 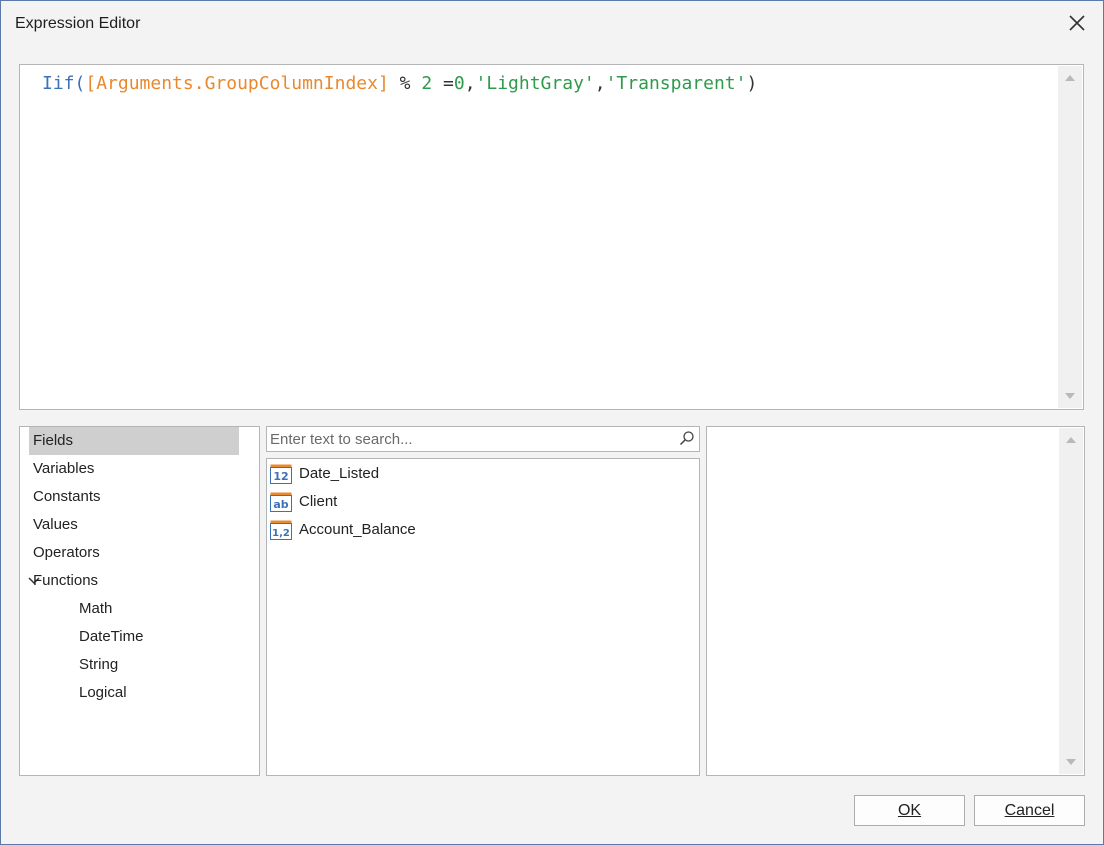 I want to click on svg-text: ab, so click(x=280, y=504).